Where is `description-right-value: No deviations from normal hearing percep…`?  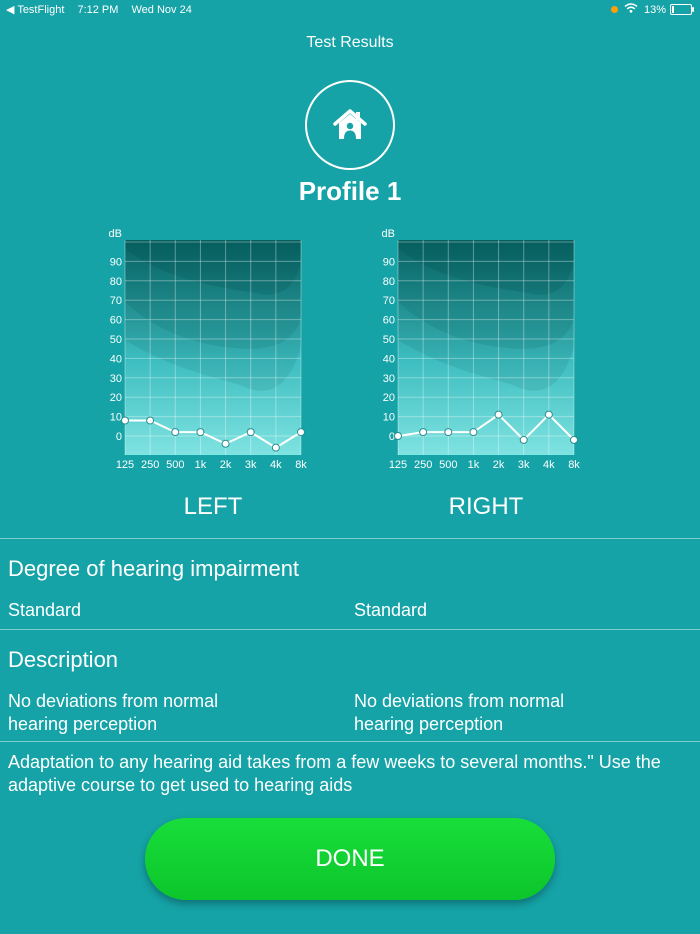
description-right-value: No deviations from normal hearing percep… is located at coordinates (459, 712).